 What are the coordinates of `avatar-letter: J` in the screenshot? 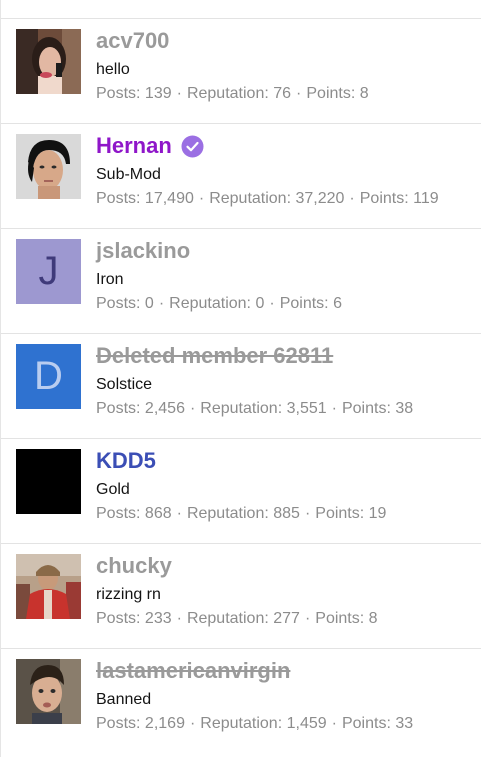 It's located at (48, 271).